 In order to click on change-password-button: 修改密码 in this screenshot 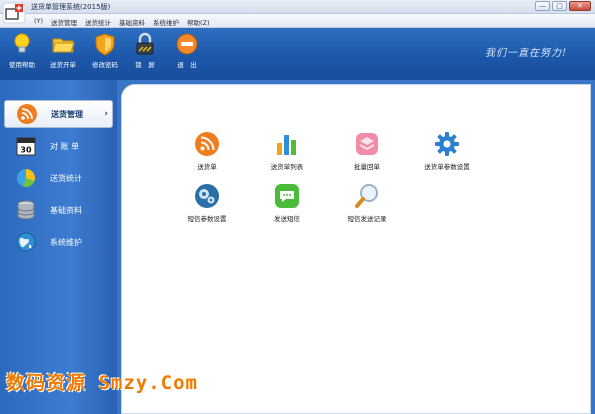, I will do `click(105, 54)`.